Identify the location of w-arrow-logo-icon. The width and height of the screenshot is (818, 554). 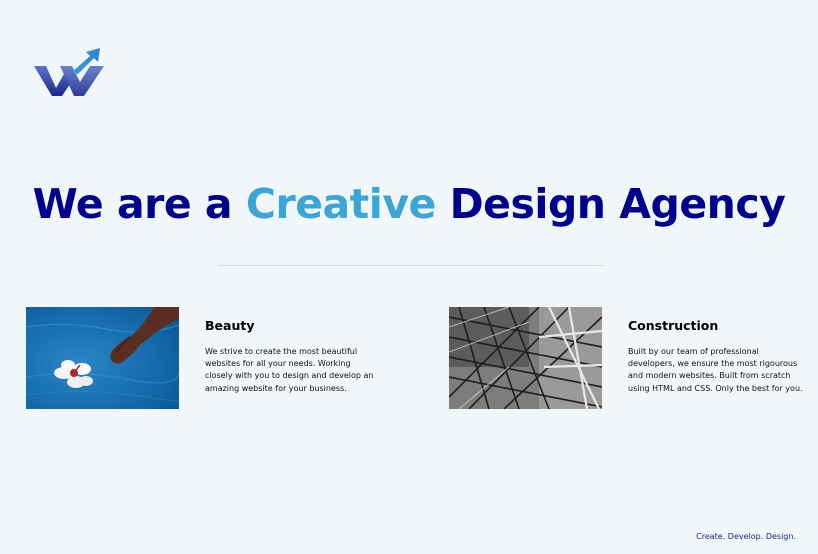
(72, 72).